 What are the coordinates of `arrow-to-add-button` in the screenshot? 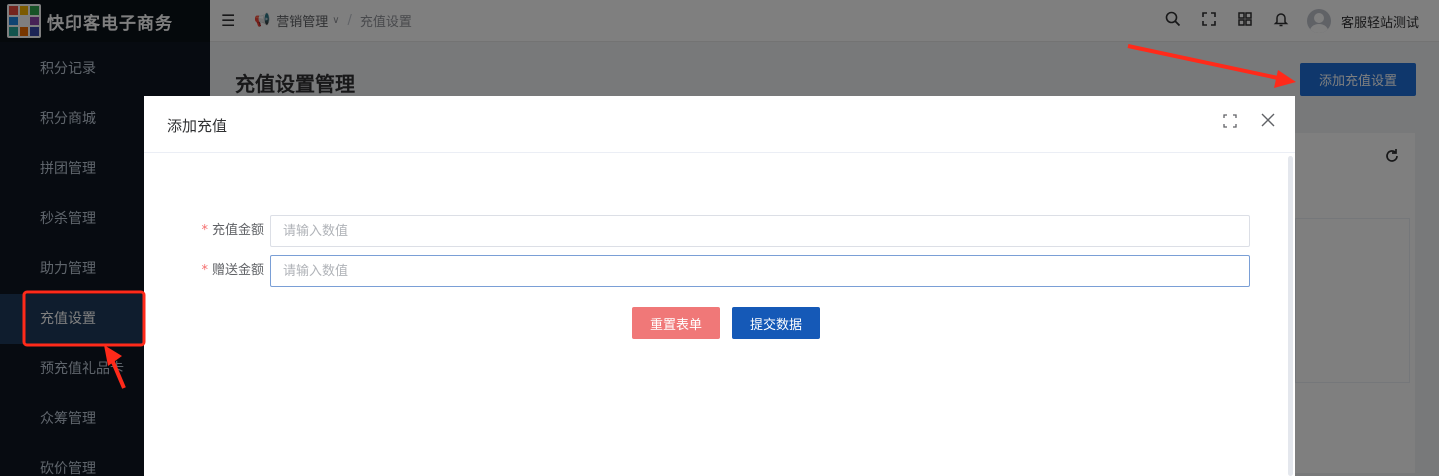 It's located at (1211, 66).